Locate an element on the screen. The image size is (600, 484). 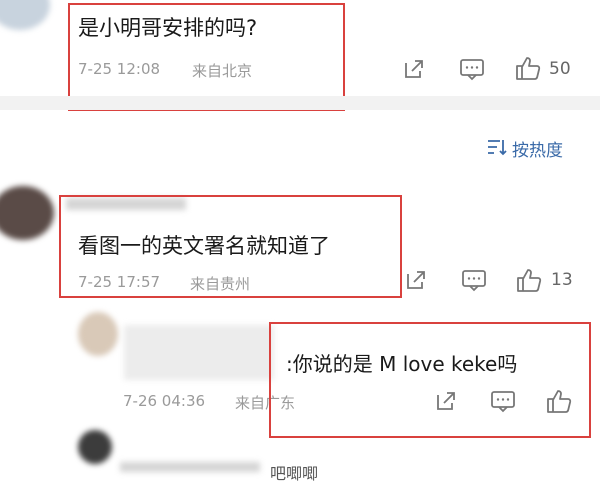
avatar-top is located at coordinates (25, 15).